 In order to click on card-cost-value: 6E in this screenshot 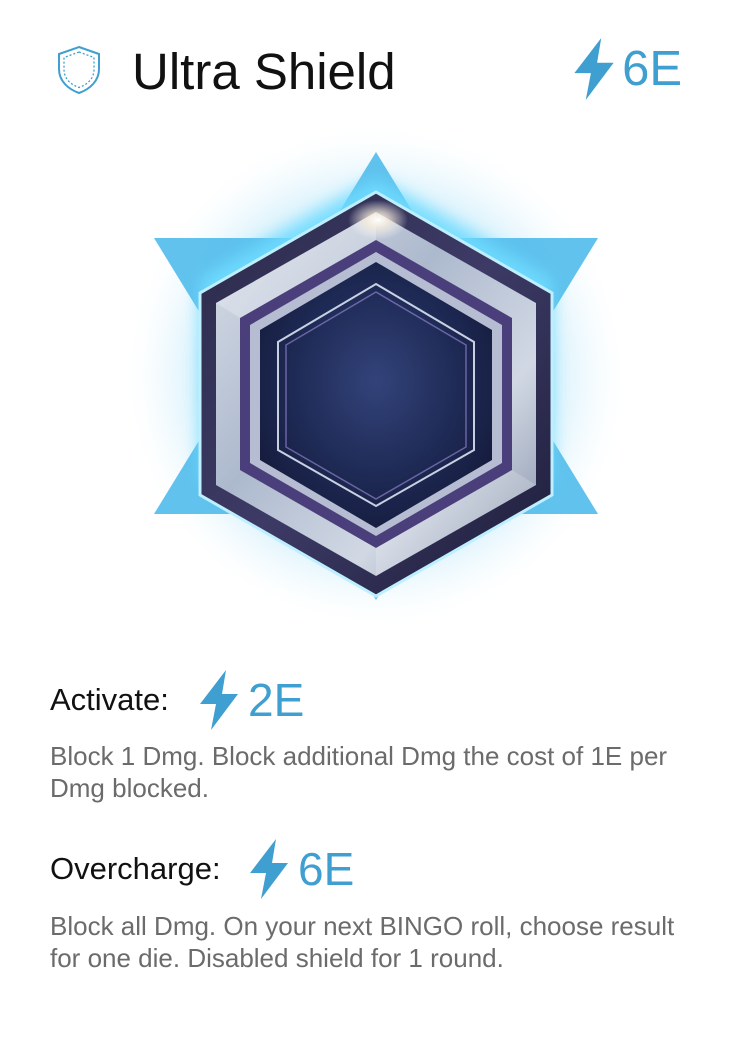, I will do `click(652, 69)`.